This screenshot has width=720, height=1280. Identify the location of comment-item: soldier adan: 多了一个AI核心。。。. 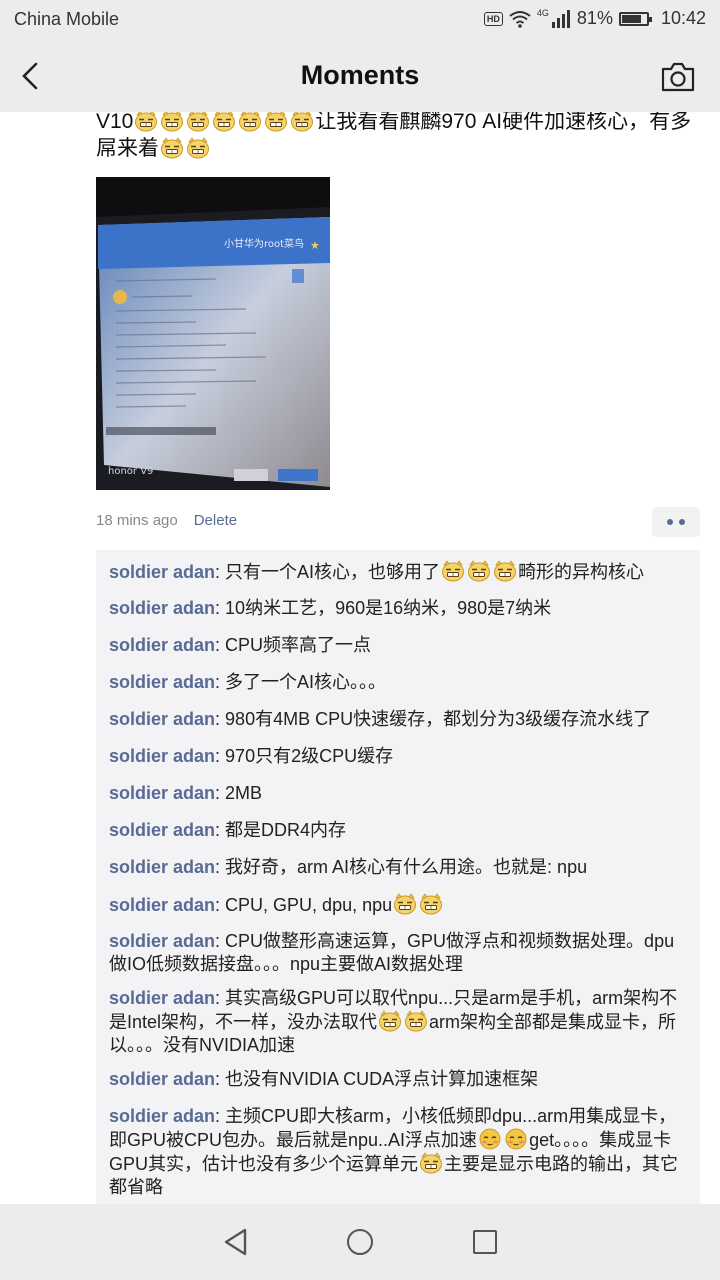
(399, 682).